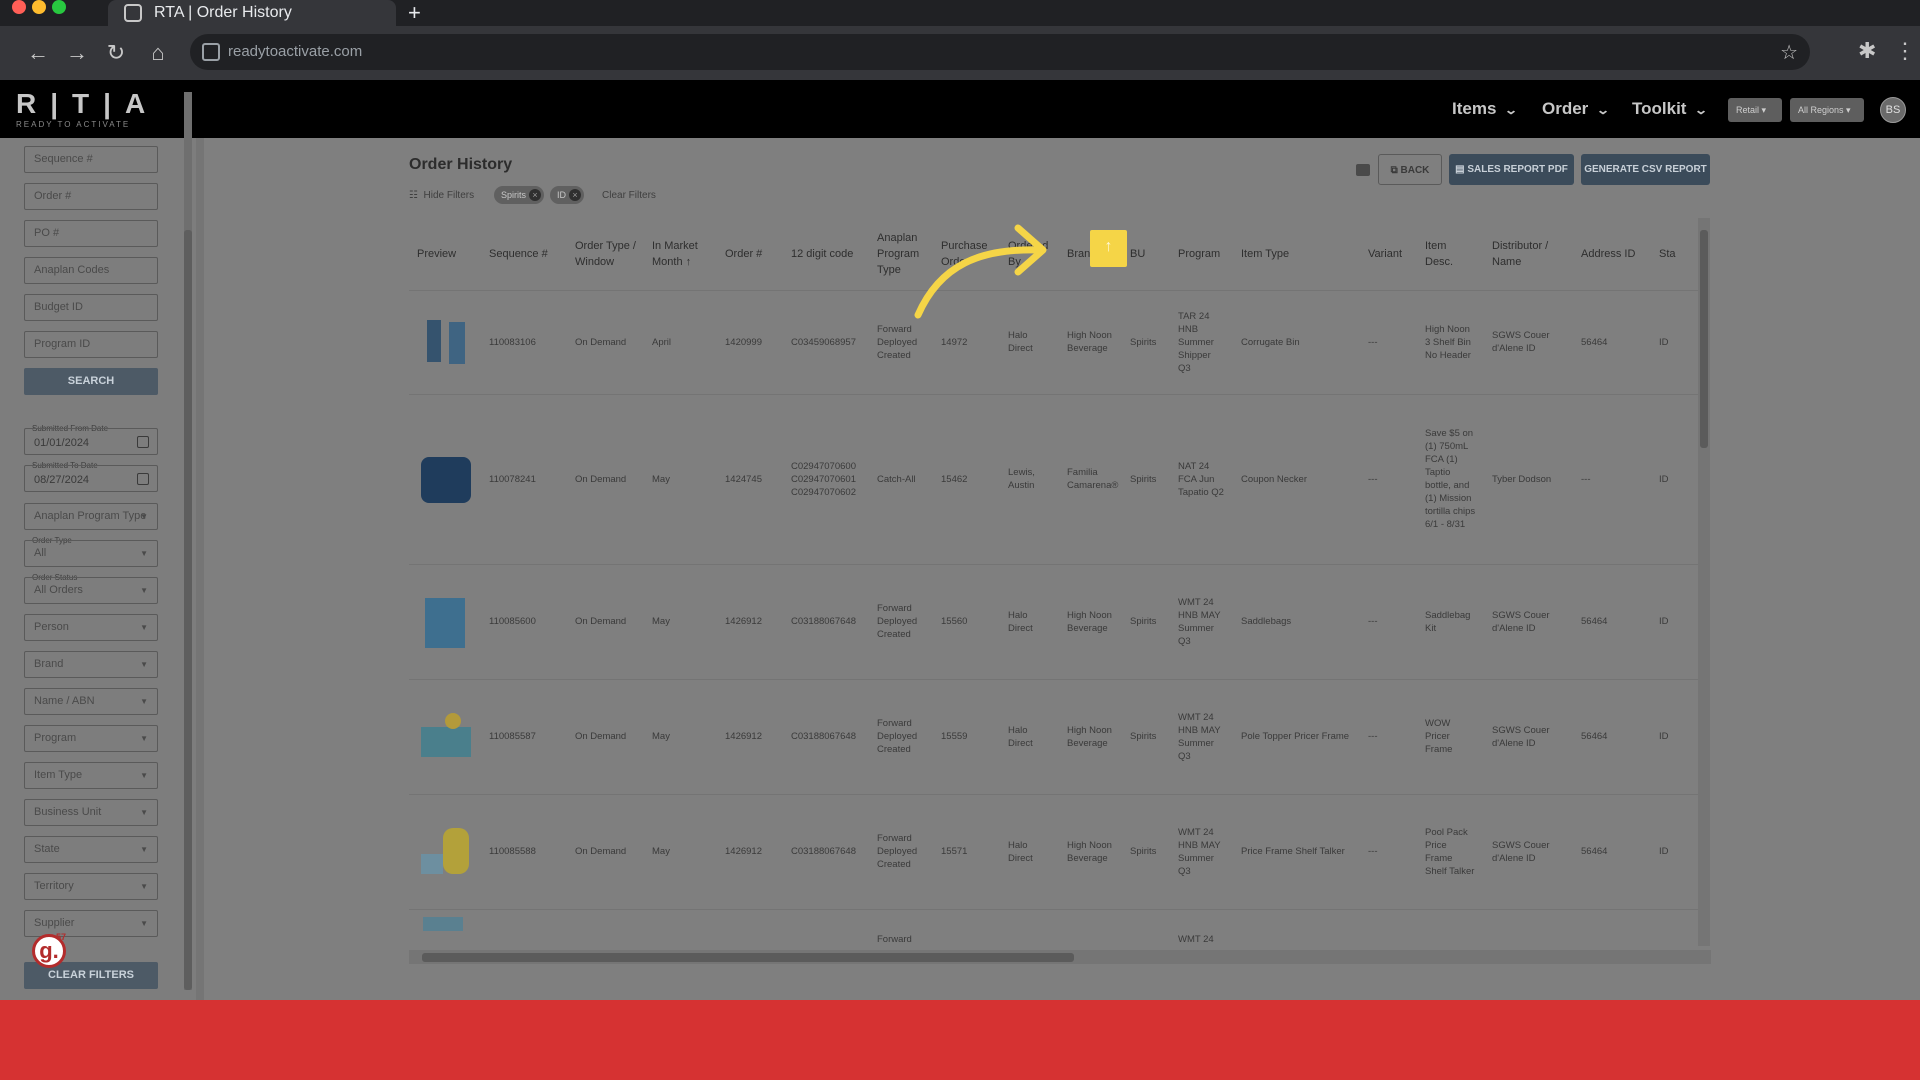 This screenshot has width=1920, height=1080. What do you see at coordinates (91, 849) in the screenshot?
I see `state-select: State ▼` at bounding box center [91, 849].